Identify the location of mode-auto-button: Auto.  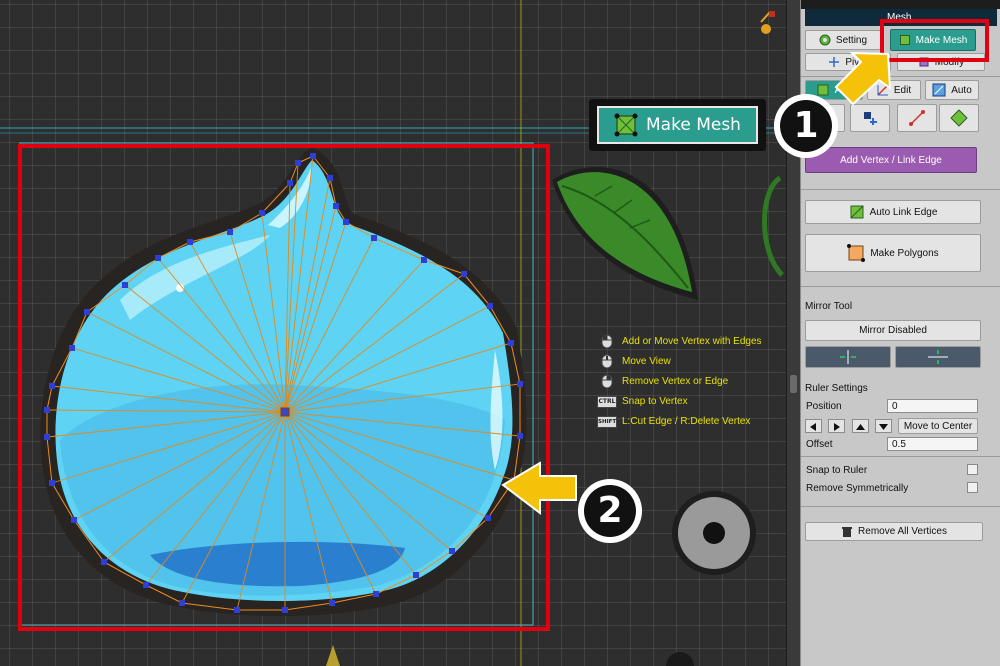
(952, 90).